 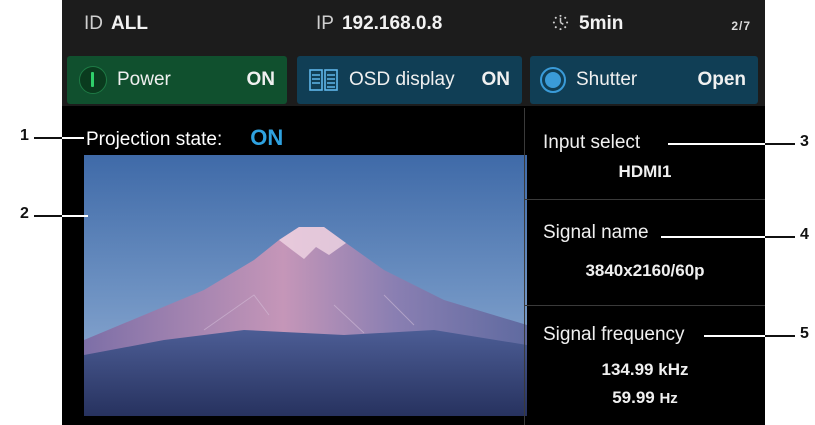 I want to click on power-button: Power ON, so click(x=177, y=80).